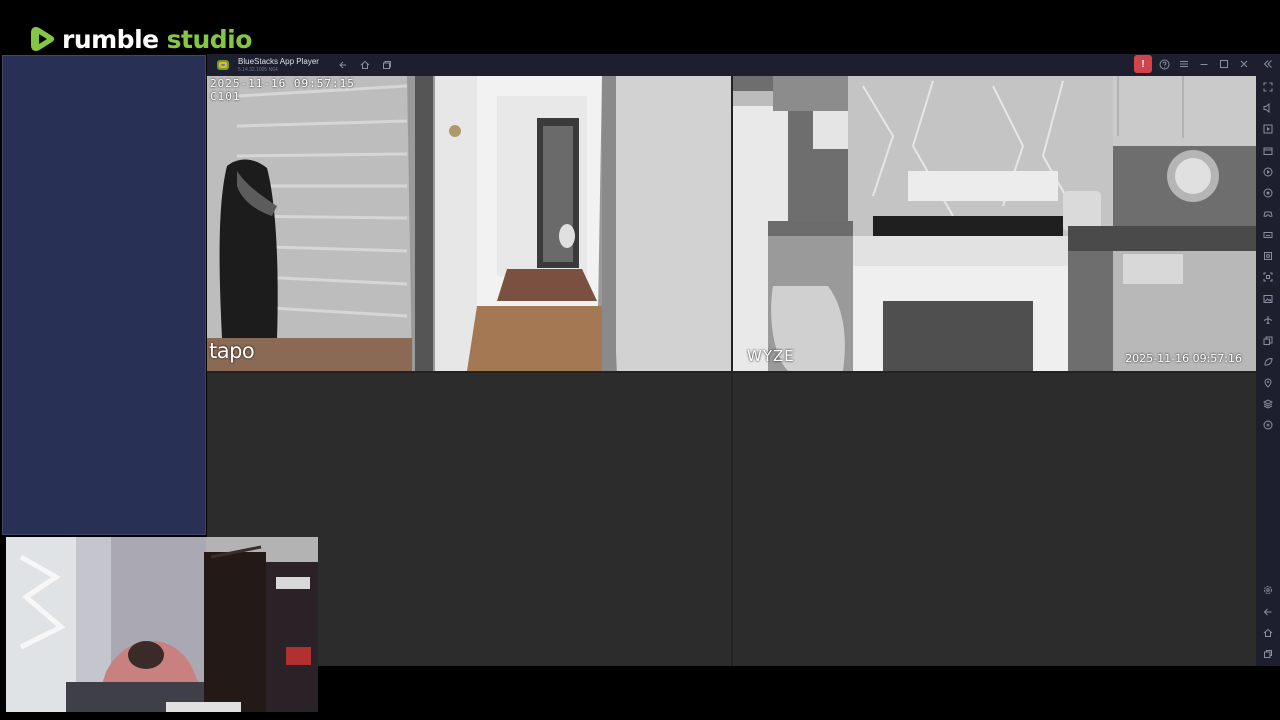 The width and height of the screenshot is (1280, 720). What do you see at coordinates (1268, 151) in the screenshot?
I see `screenshot-icon` at bounding box center [1268, 151].